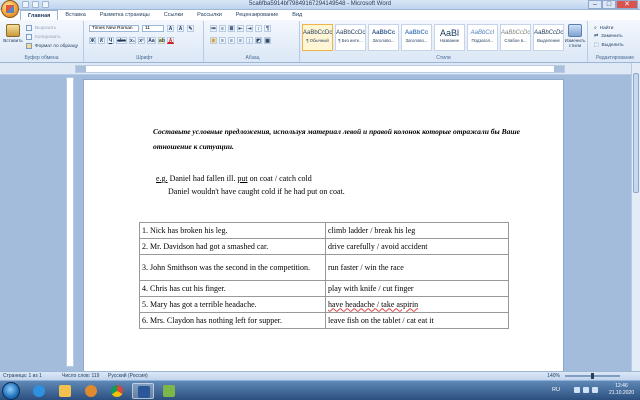  Describe the element at coordinates (249, 28) in the screenshot. I see `increase-indent-icon: ⇥` at that location.